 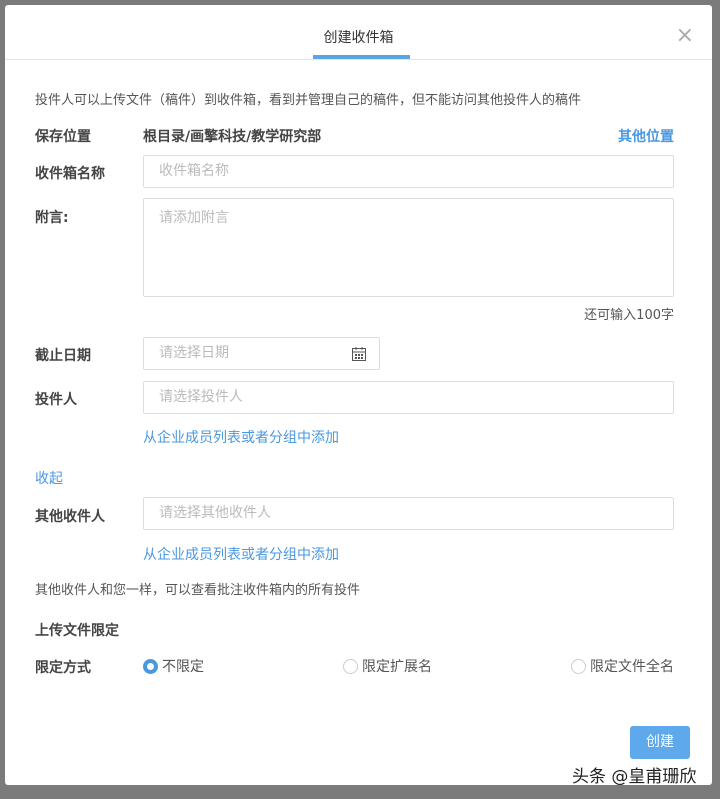 I want to click on radio-fullname: 限定文件全名, so click(x=622, y=666).